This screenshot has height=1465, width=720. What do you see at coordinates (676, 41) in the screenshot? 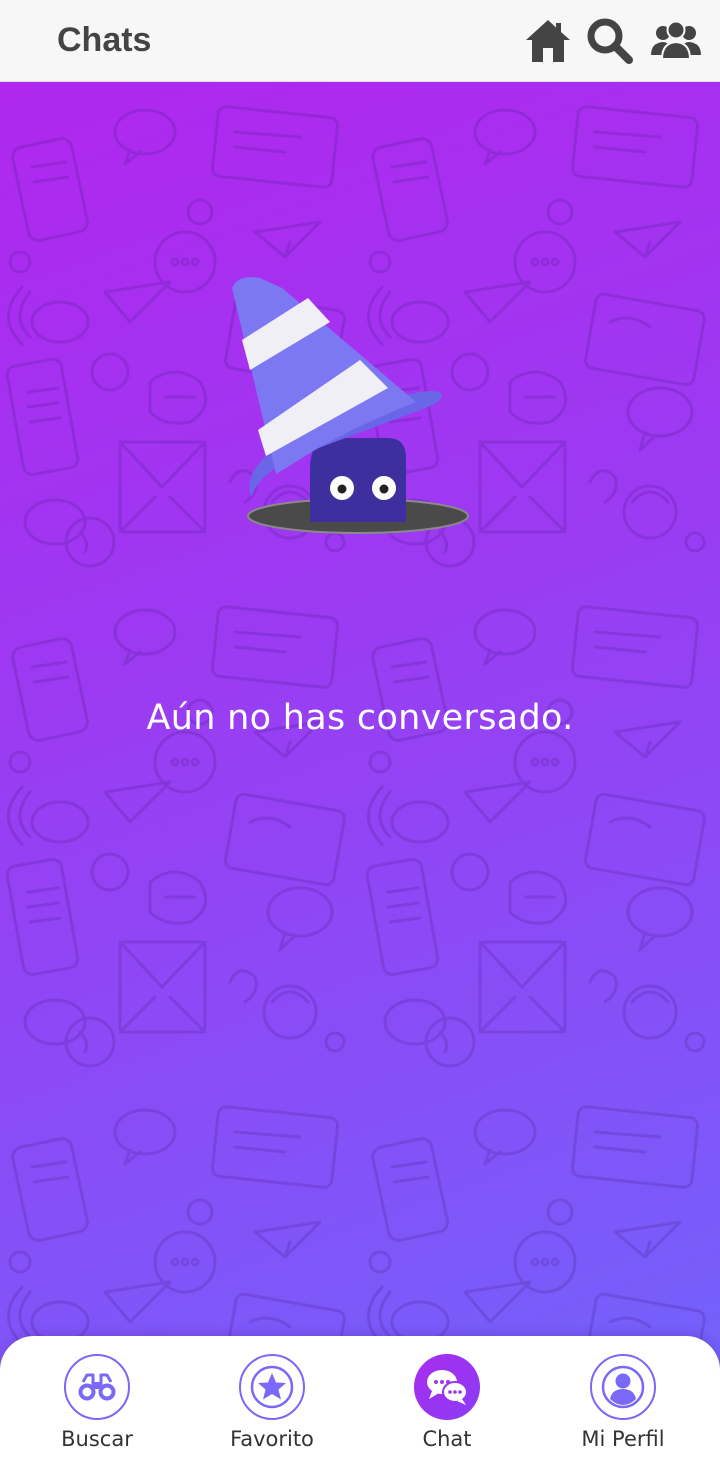
I see `users-icon` at bounding box center [676, 41].